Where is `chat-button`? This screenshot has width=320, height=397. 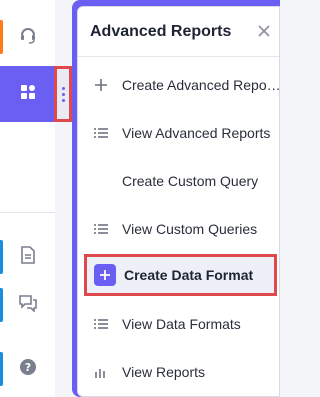
chat-button is located at coordinates (27, 305).